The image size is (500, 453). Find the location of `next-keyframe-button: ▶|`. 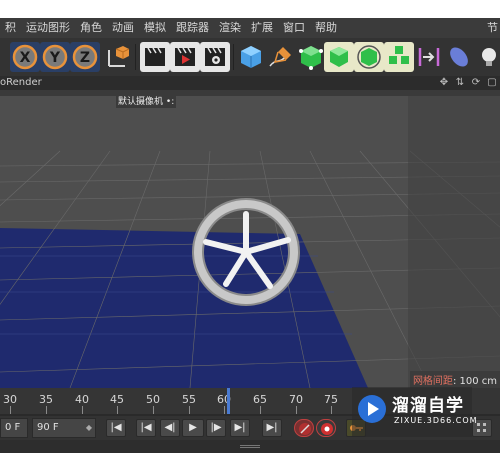

next-keyframe-button: ▶| is located at coordinates (240, 428).